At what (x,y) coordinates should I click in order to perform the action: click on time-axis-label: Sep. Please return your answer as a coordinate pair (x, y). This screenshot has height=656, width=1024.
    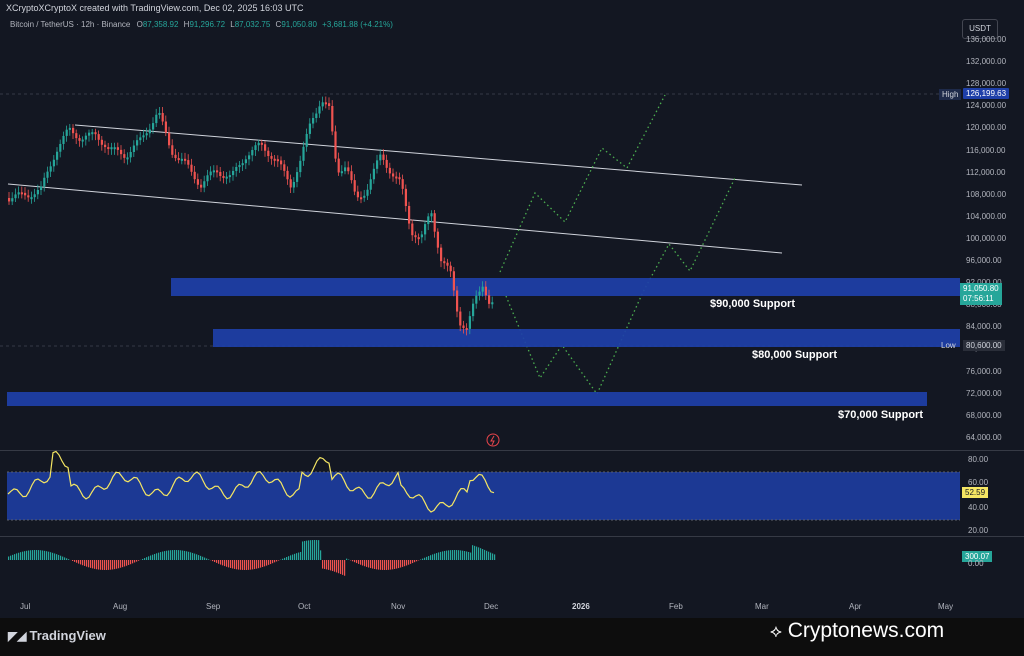
    Looking at the image, I should click on (213, 606).